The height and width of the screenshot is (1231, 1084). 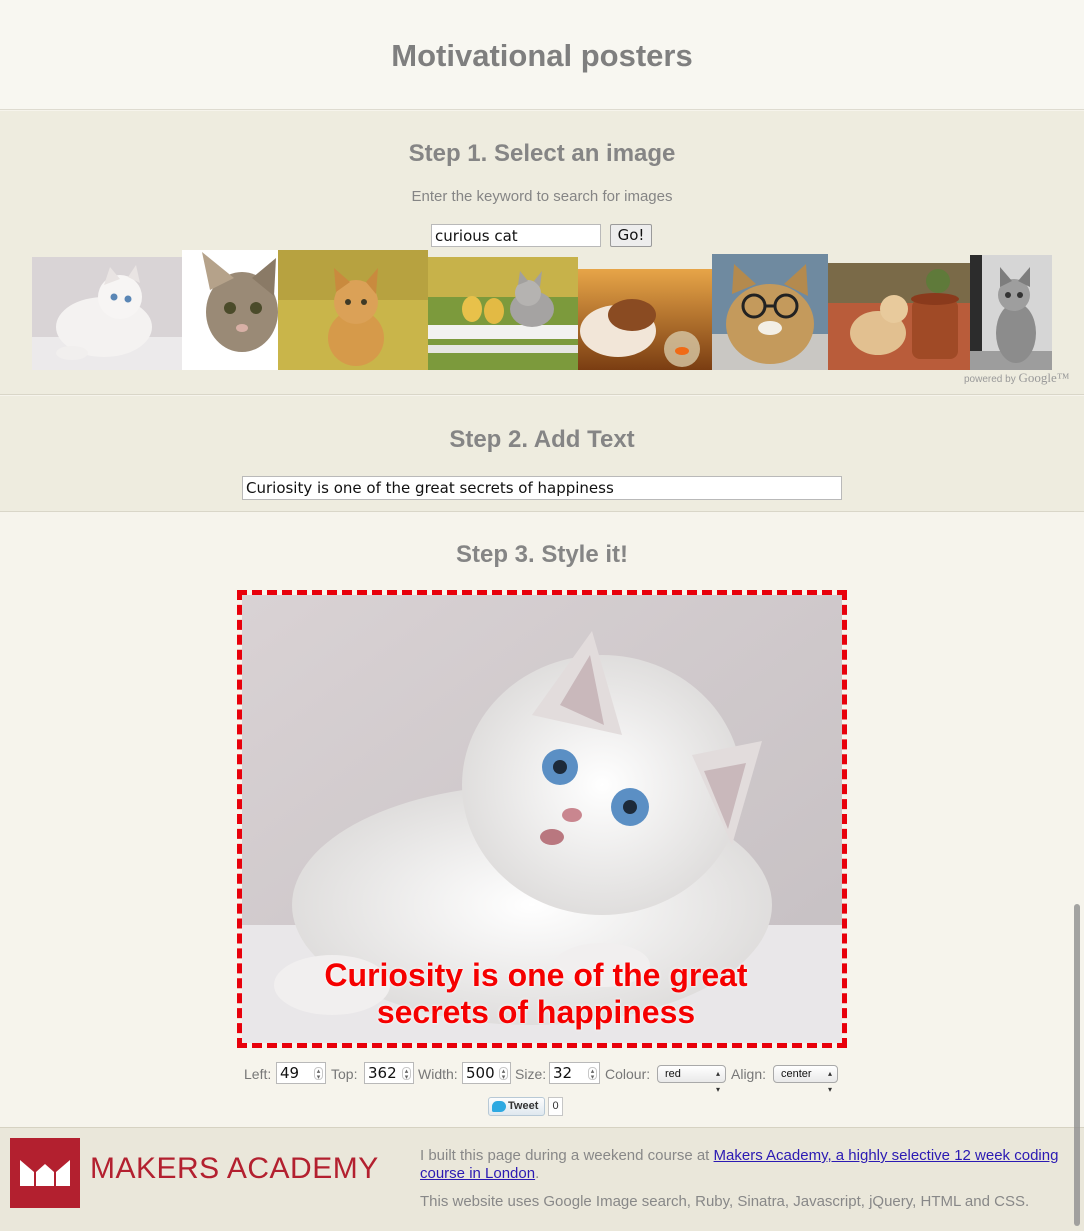 What do you see at coordinates (1011, 312) in the screenshot?
I see `thumbnail-tabby-window` at bounding box center [1011, 312].